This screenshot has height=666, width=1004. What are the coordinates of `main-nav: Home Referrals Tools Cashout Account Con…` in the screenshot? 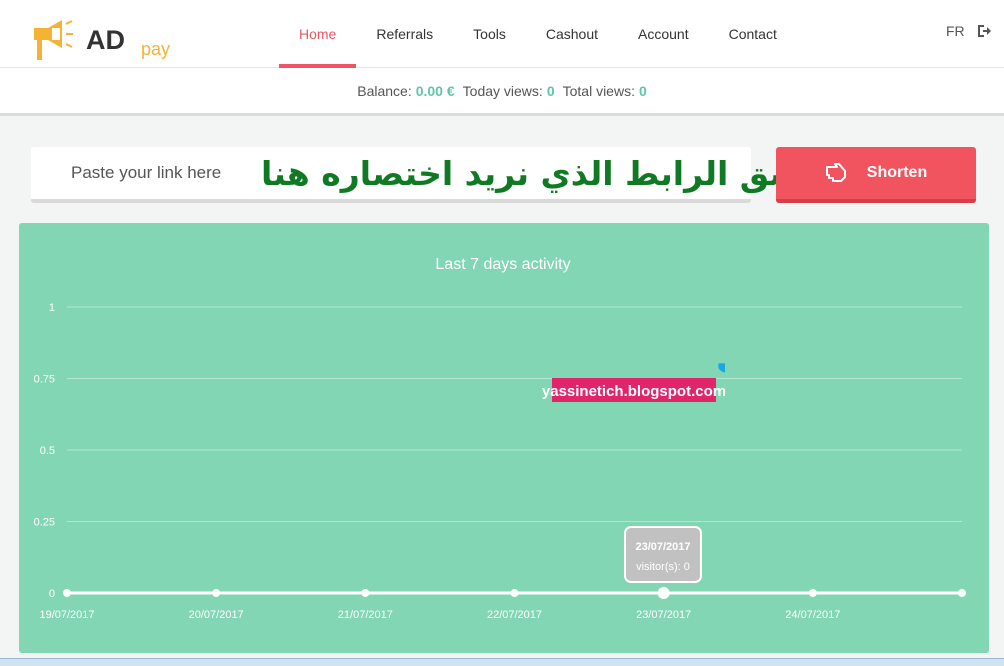 It's located at (538, 34).